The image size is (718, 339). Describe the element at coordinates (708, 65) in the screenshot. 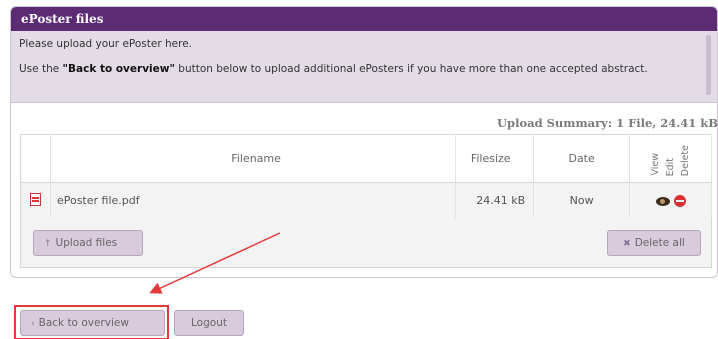

I see `info-scrollbar` at that location.